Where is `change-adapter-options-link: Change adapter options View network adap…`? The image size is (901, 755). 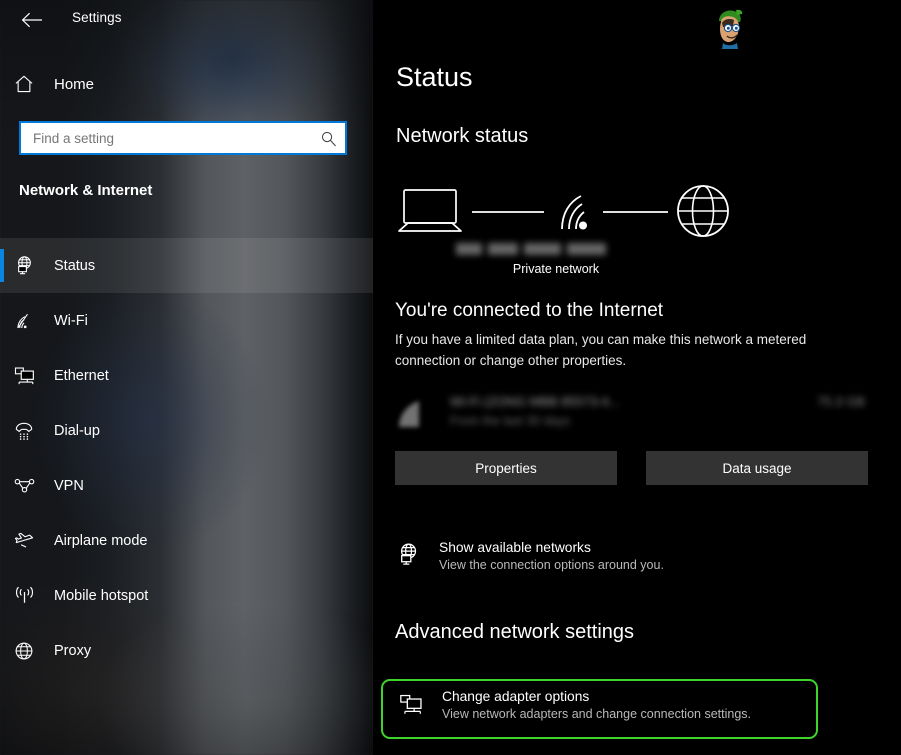
change-adapter-options-link: Change adapter options View network adap… is located at coordinates (608, 705).